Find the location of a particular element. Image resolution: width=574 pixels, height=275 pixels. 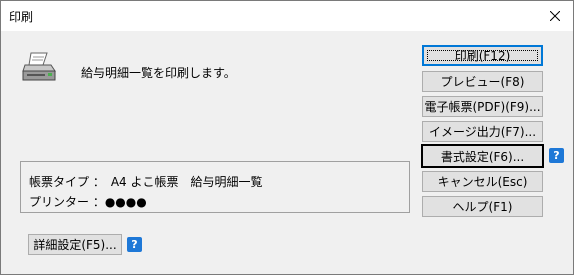

detail-help-icon: ? is located at coordinates (134, 244).